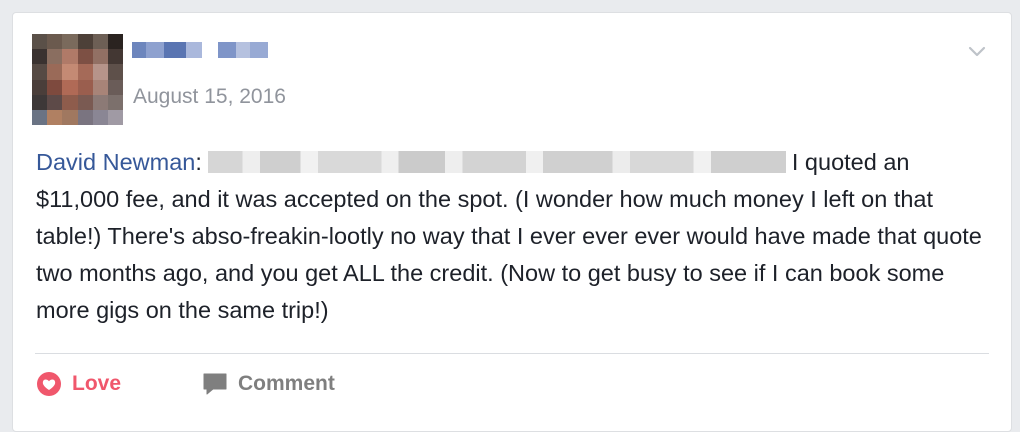 This screenshot has width=1020, height=432. What do you see at coordinates (977, 51) in the screenshot?
I see `chevron-down-icon` at bounding box center [977, 51].